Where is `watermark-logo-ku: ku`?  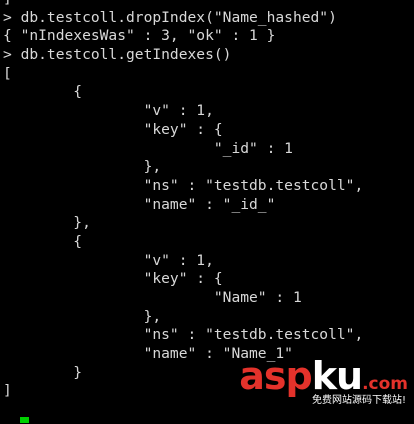
watermark-logo-ku: ku is located at coordinates (337, 376).